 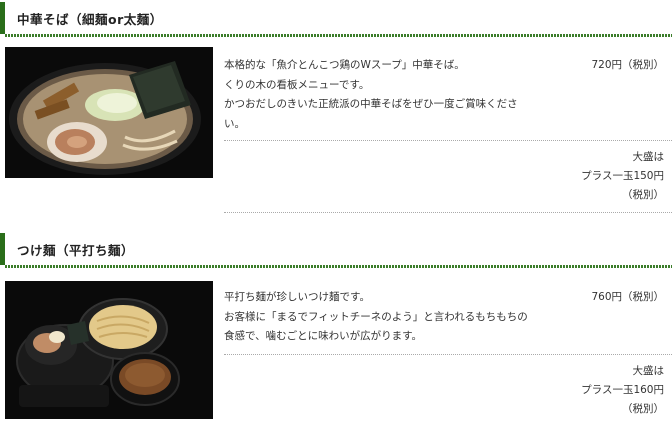 I want to click on menu-item-tsukemen: つけ麺（平打ち麺）, so click(x=336, y=250).